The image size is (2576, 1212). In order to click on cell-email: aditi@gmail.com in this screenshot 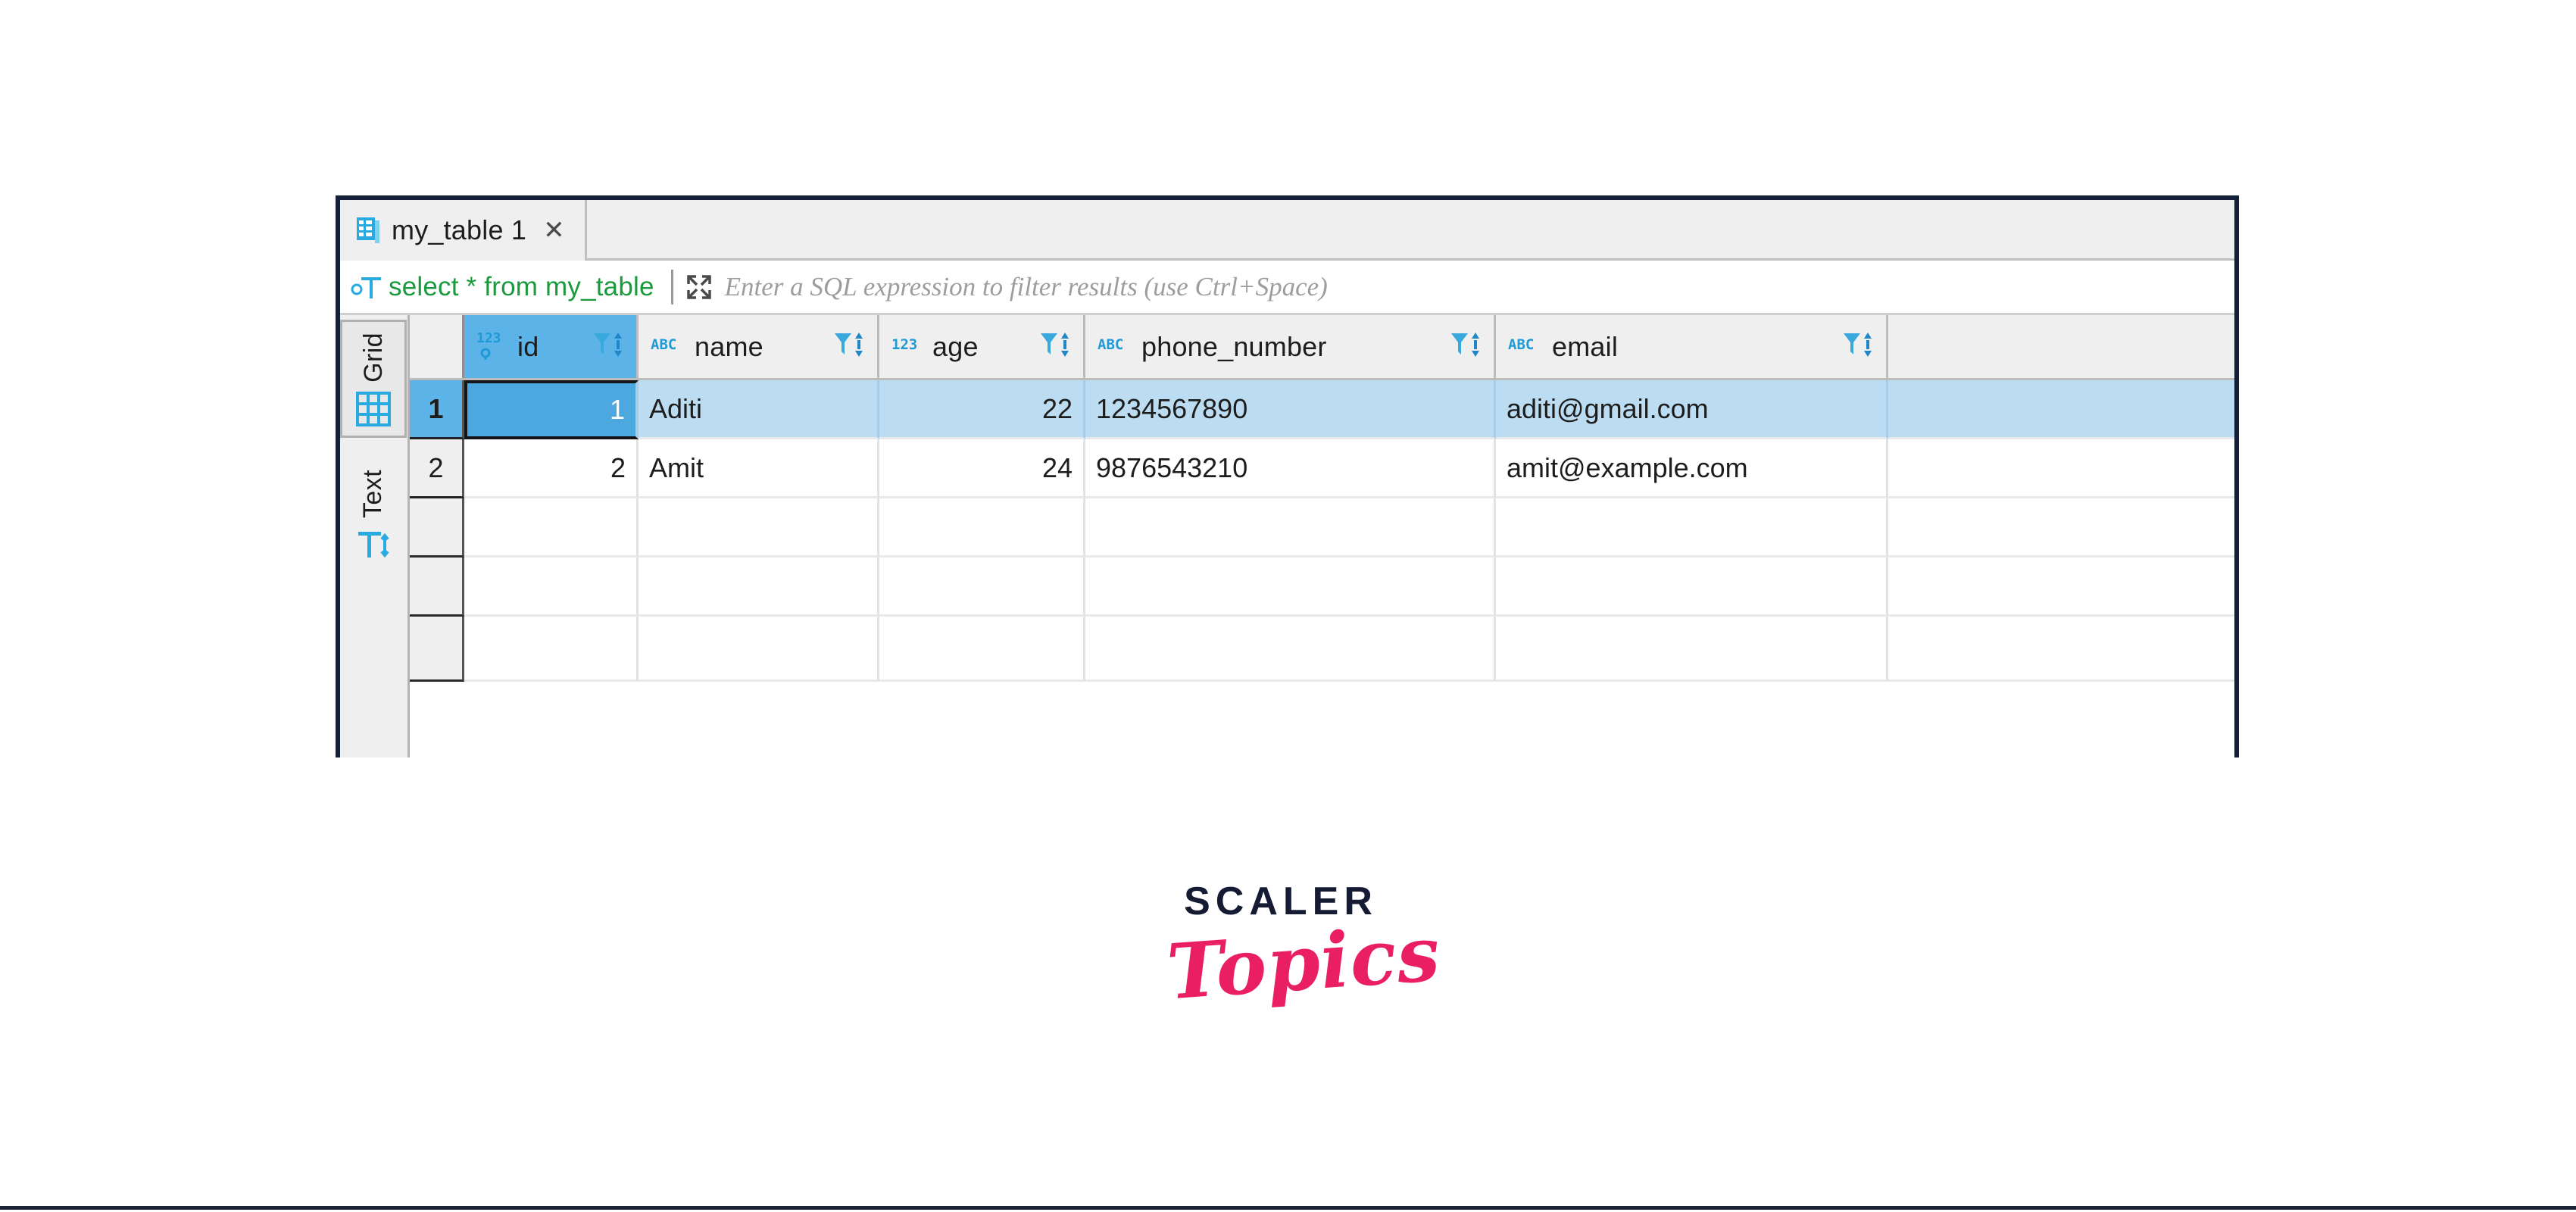, I will do `click(1692, 409)`.